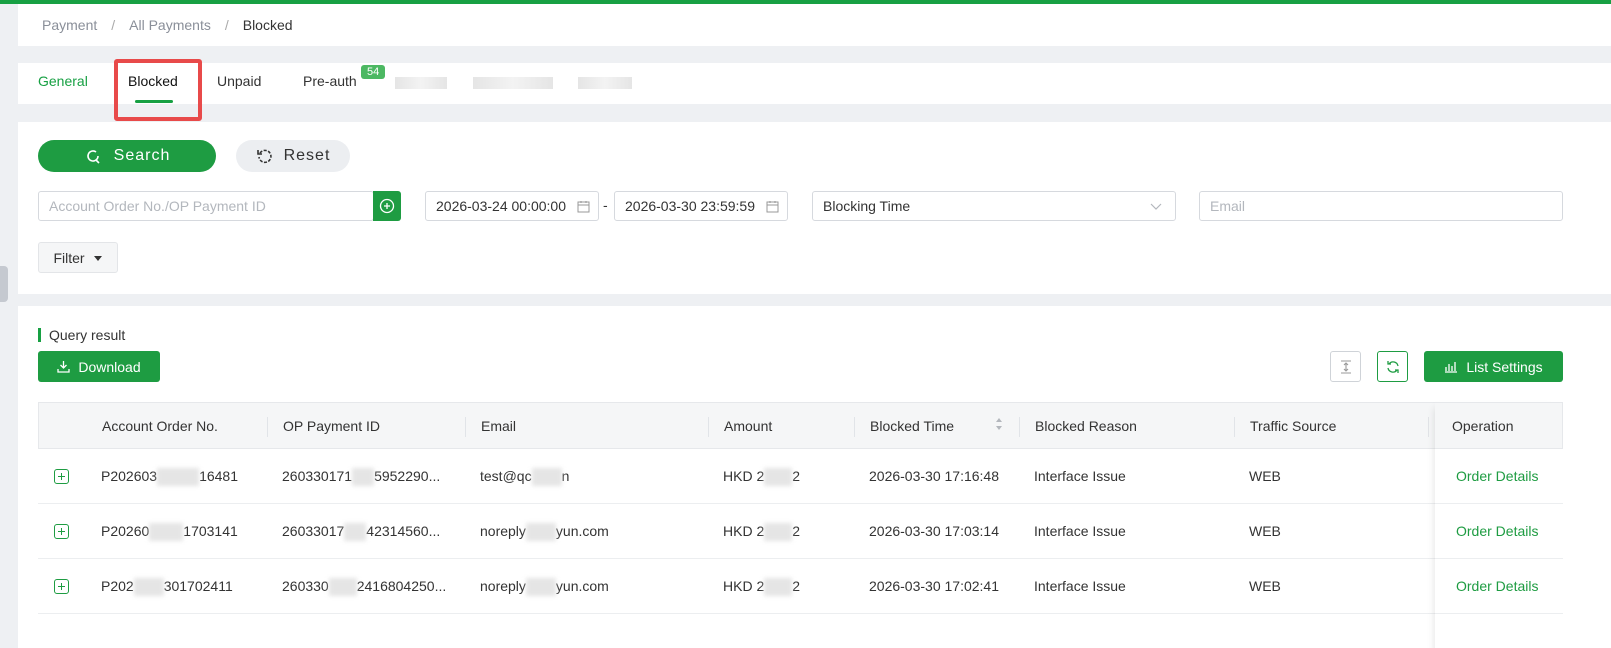 This screenshot has height=648, width=1611. Describe the element at coordinates (169, 532) in the screenshot. I see `order-no-cell: P20260 1703141` at that location.